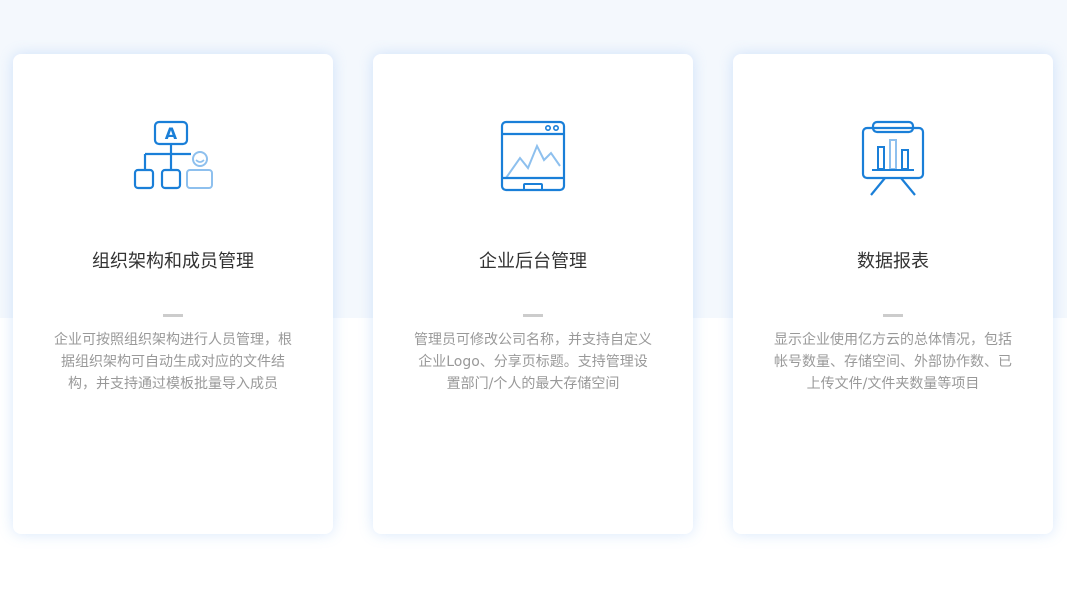 This screenshot has width=1067, height=606. I want to click on feature-description-line: 帐号数量、存储空间、外部协作数、已, so click(893, 362).